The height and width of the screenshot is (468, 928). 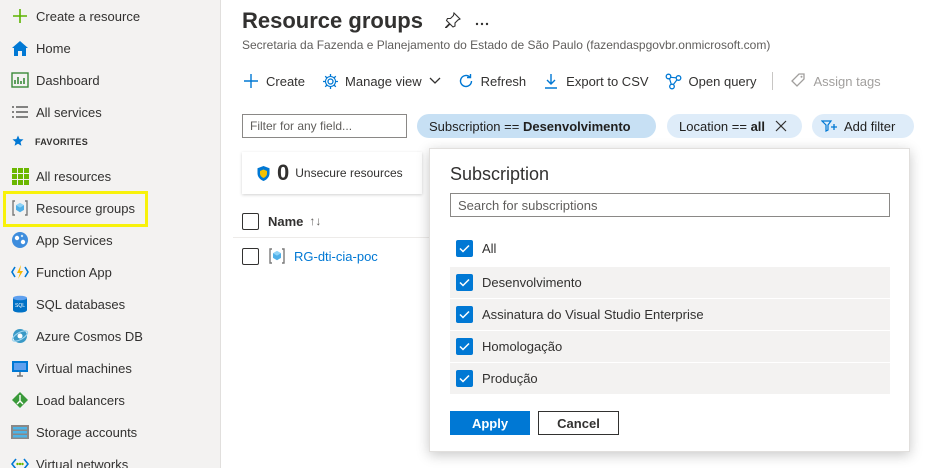 I want to click on sidebar-item-all-resources: All resources, so click(x=110, y=176).